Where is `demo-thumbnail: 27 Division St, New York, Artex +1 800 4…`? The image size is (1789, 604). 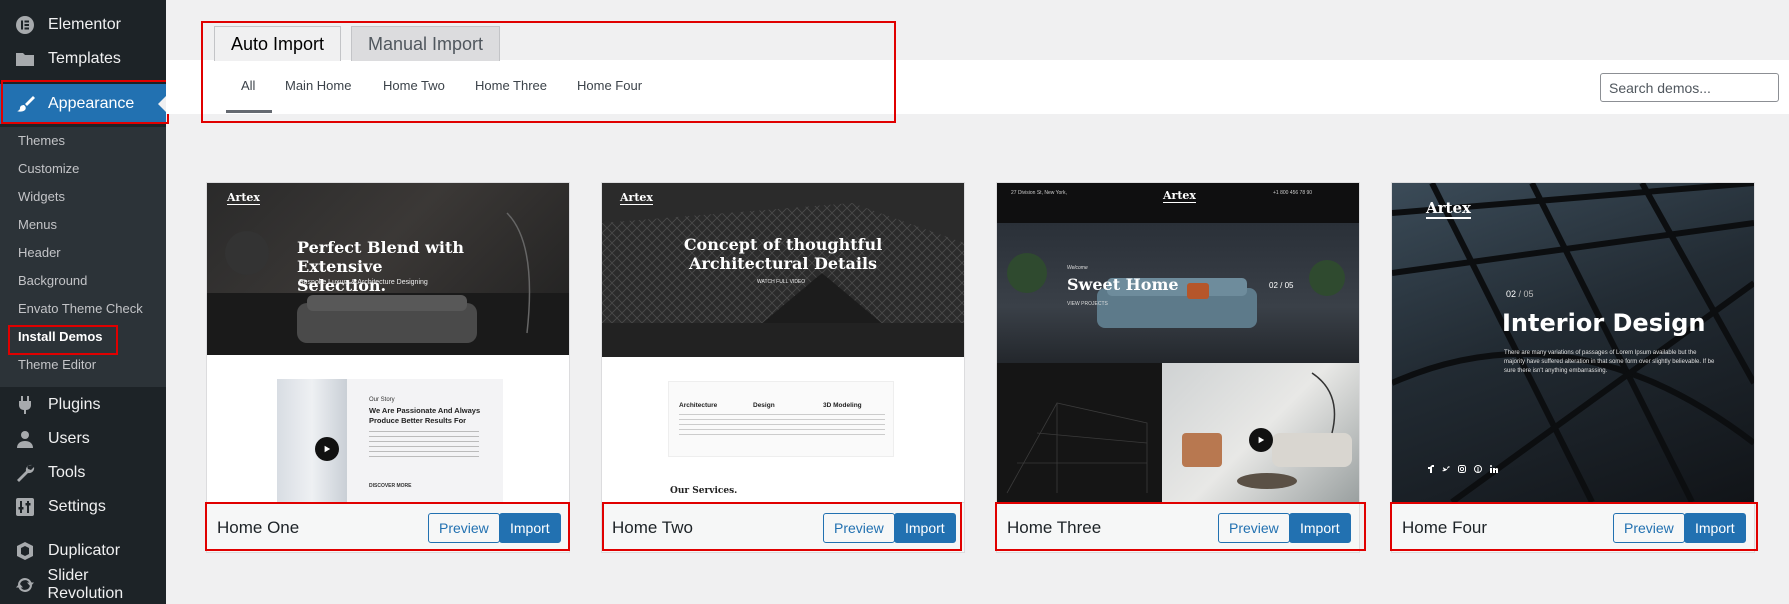 demo-thumbnail: 27 Division St, New York, Artex +1 800 4… is located at coordinates (1178, 342).